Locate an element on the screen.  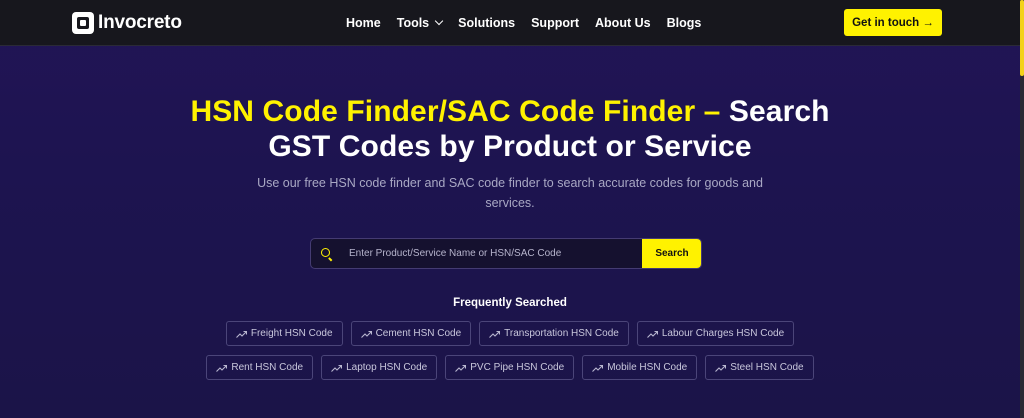
logo-icon is located at coordinates (83, 23).